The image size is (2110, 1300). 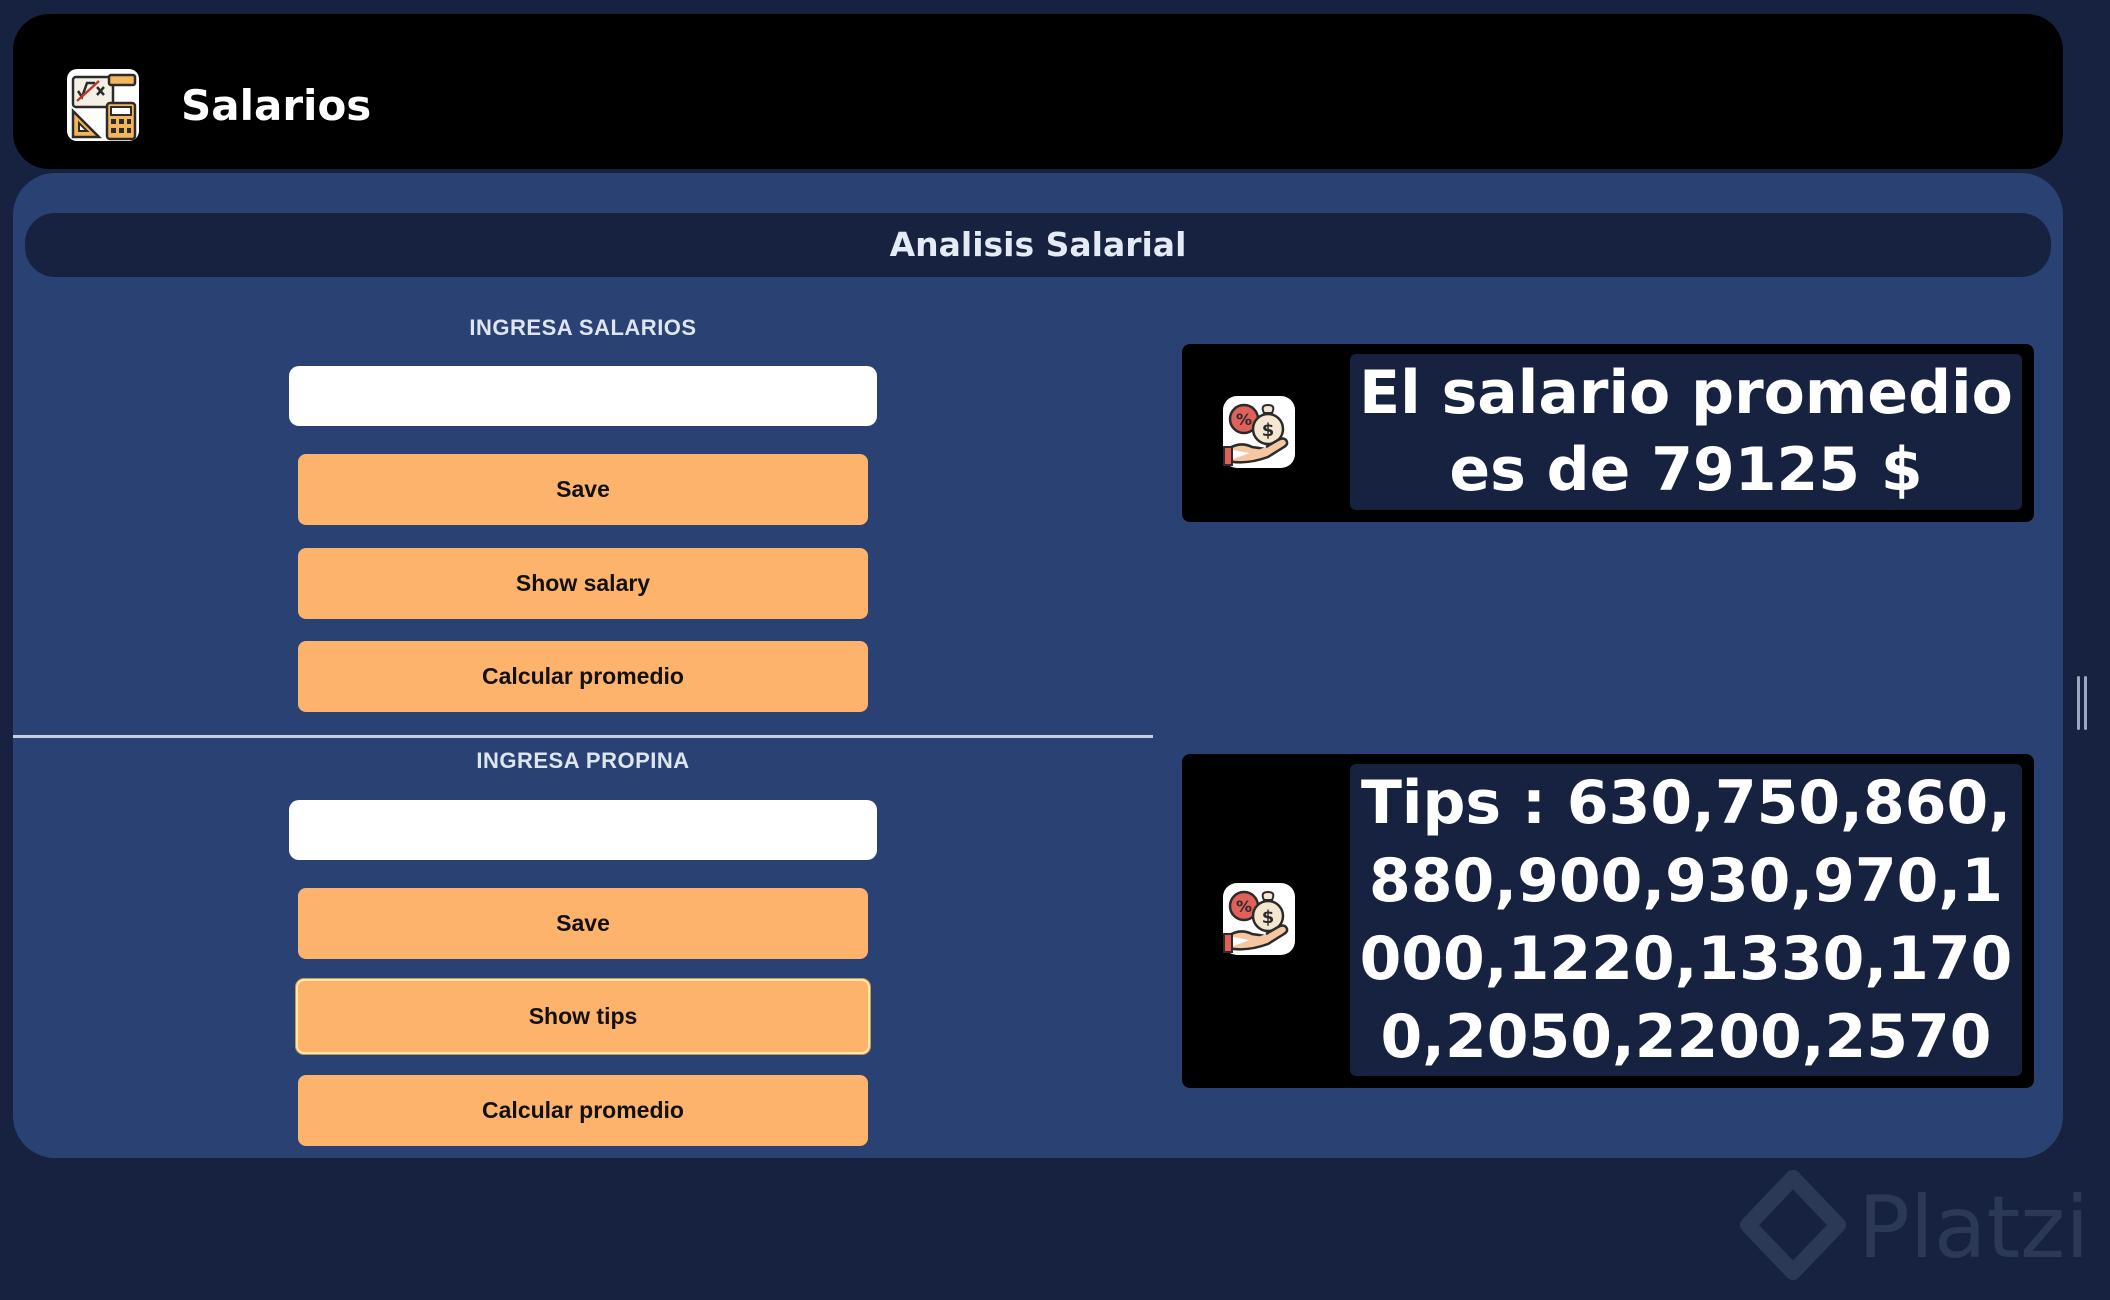 I want to click on salary-input, so click(x=583, y=396).